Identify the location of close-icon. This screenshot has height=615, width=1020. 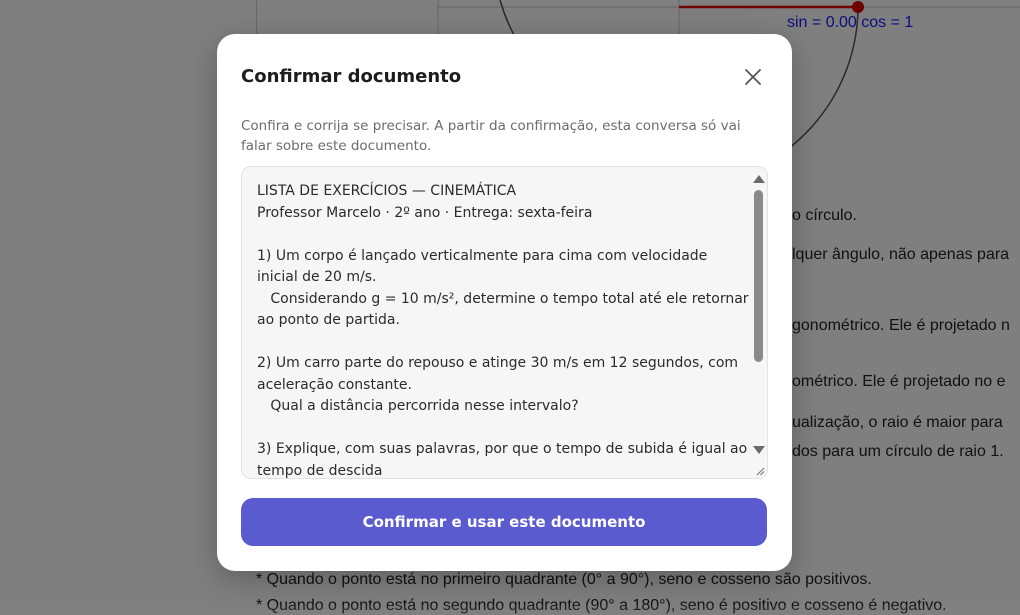
(753, 77).